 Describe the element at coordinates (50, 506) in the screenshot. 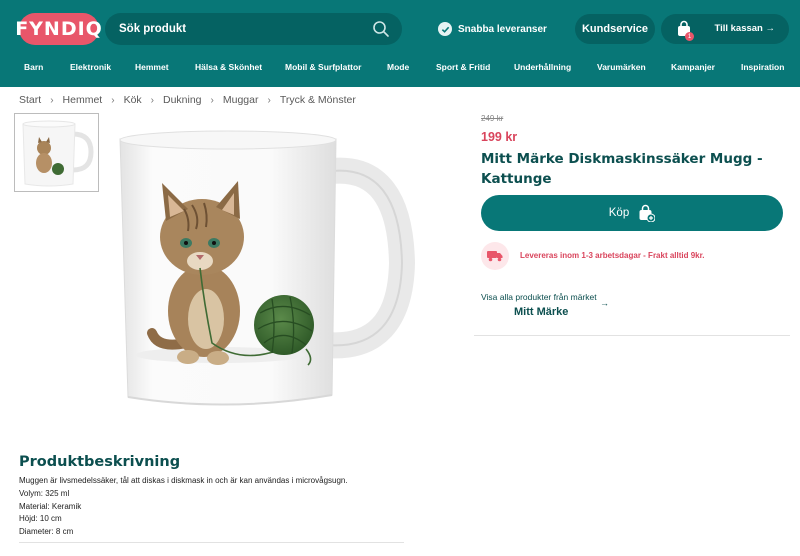

I see `description-line: Material: Keramik` at that location.